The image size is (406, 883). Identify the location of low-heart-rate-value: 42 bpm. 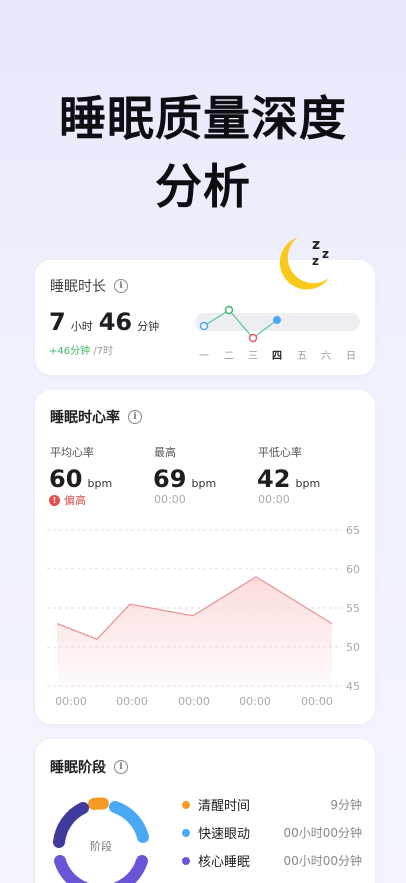
(288, 479).